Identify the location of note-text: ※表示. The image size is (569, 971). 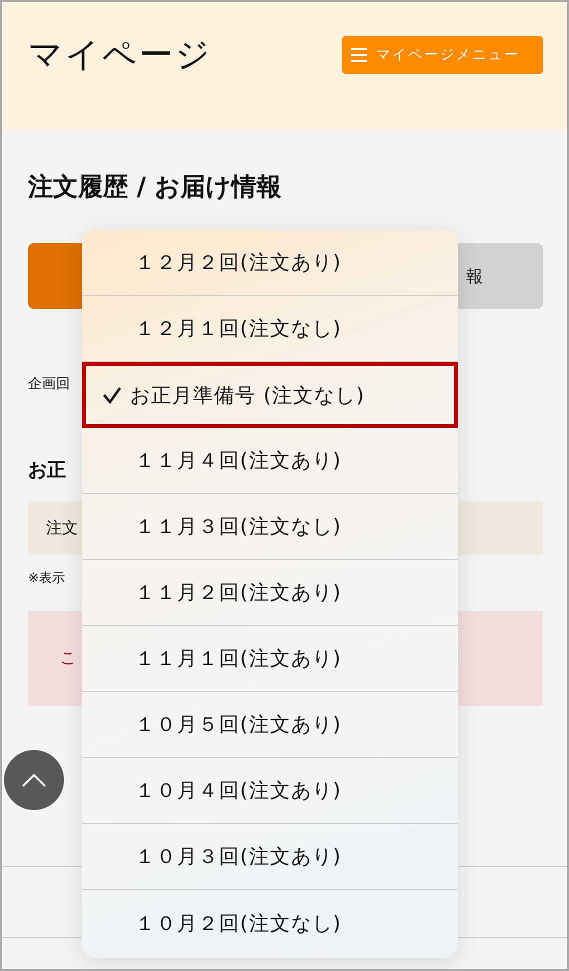
(46, 578).